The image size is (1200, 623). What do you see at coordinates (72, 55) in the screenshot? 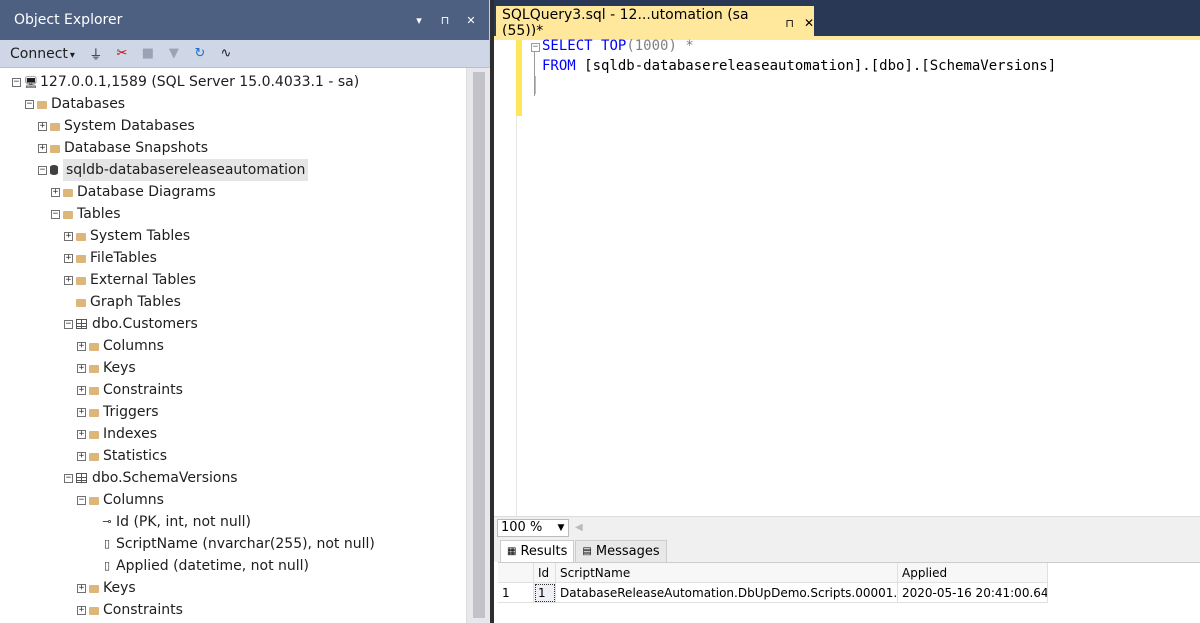
I see `chevron-down-icon: ▾` at bounding box center [72, 55].